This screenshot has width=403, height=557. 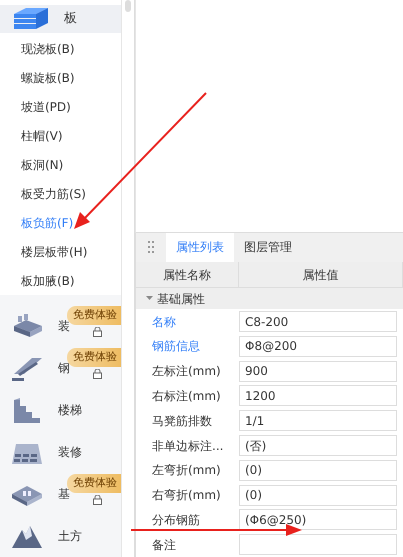 I want to click on property-value-field: C8-200, so click(x=318, y=321).